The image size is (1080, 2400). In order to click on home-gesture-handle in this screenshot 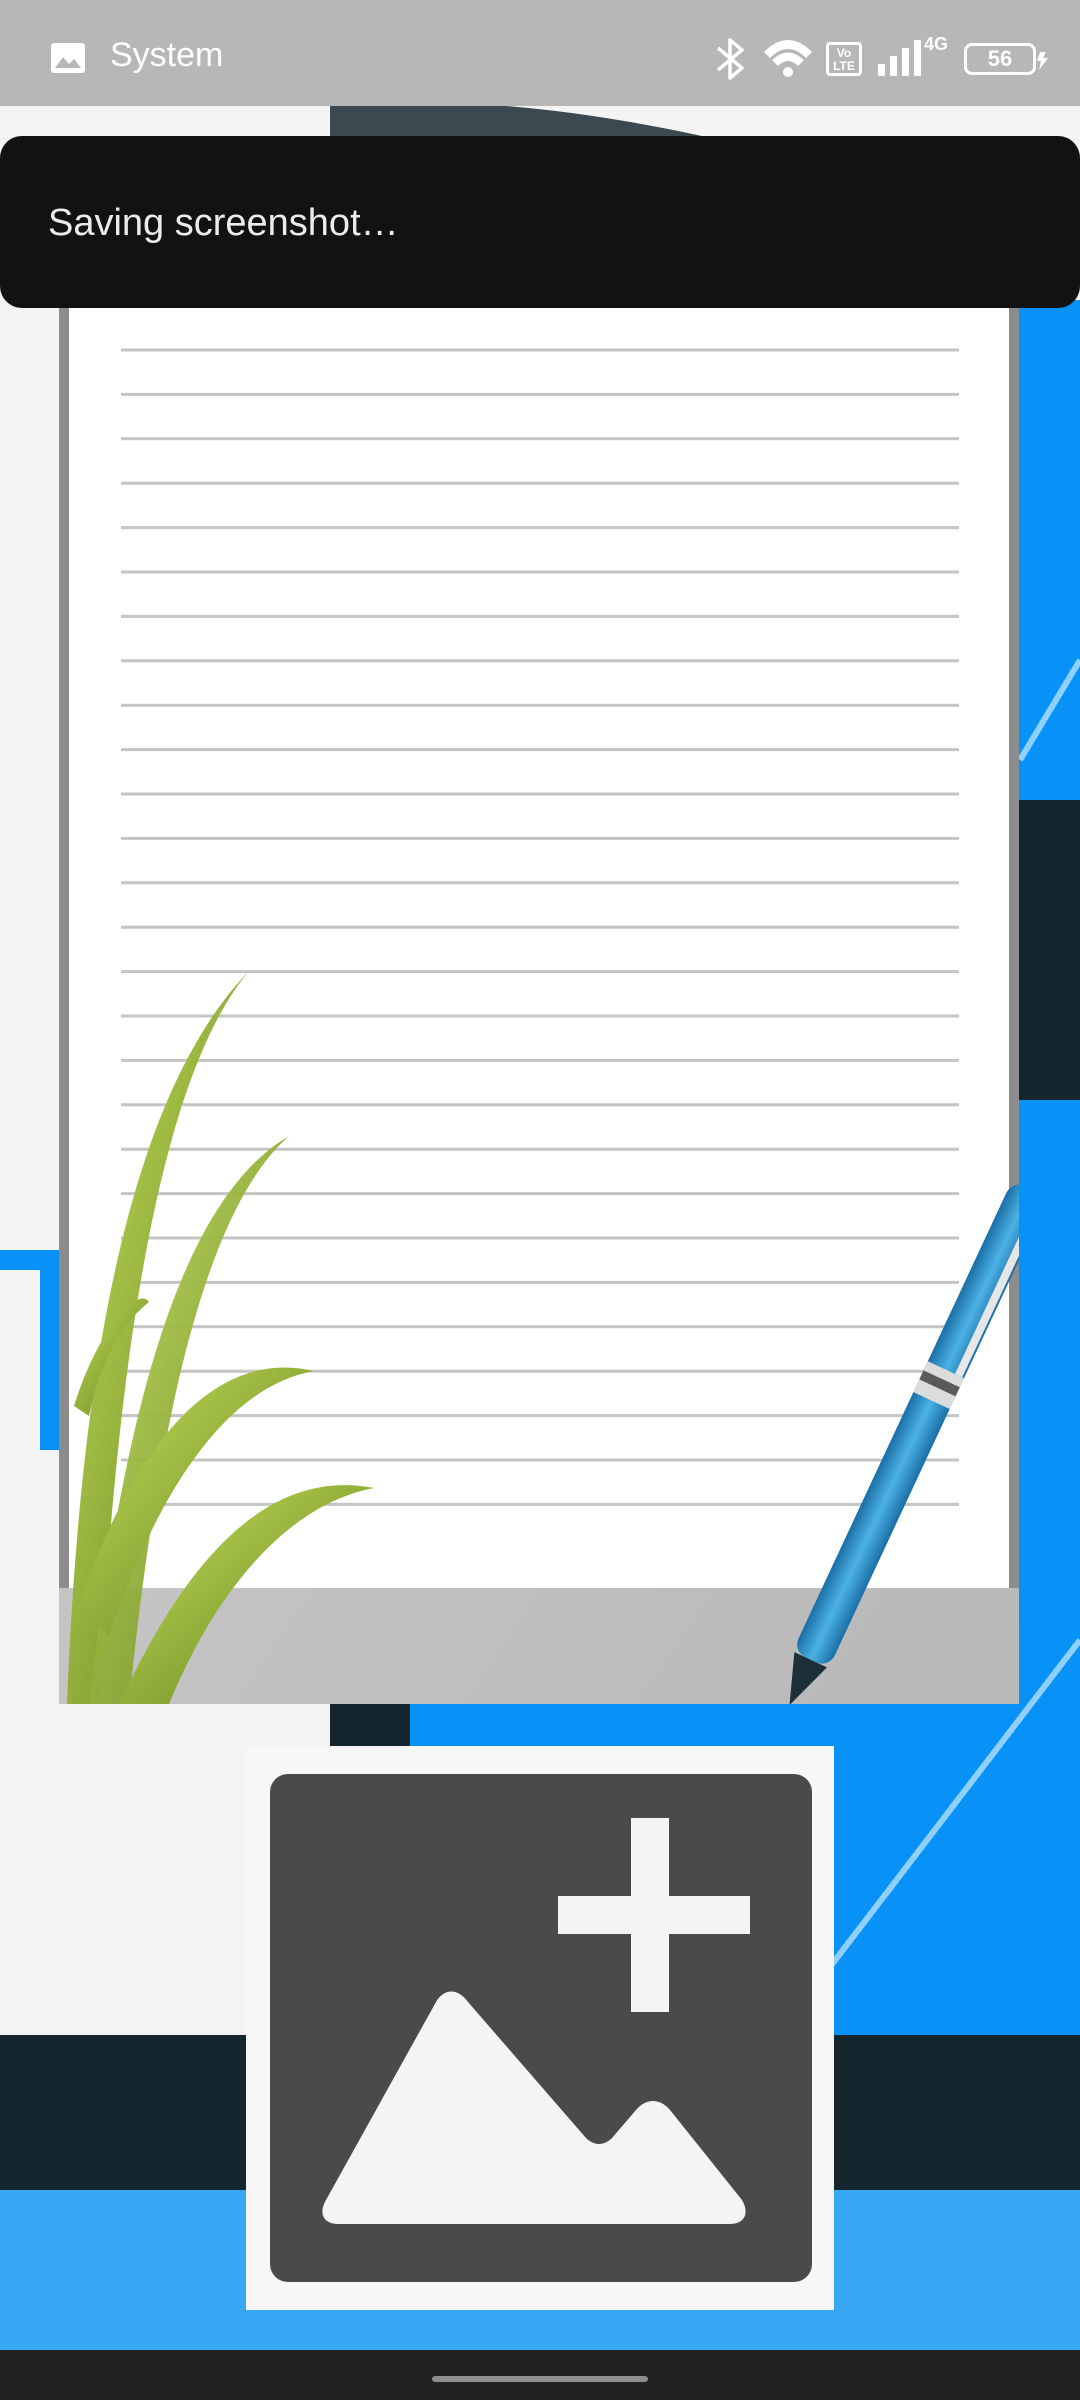, I will do `click(540, 2379)`.